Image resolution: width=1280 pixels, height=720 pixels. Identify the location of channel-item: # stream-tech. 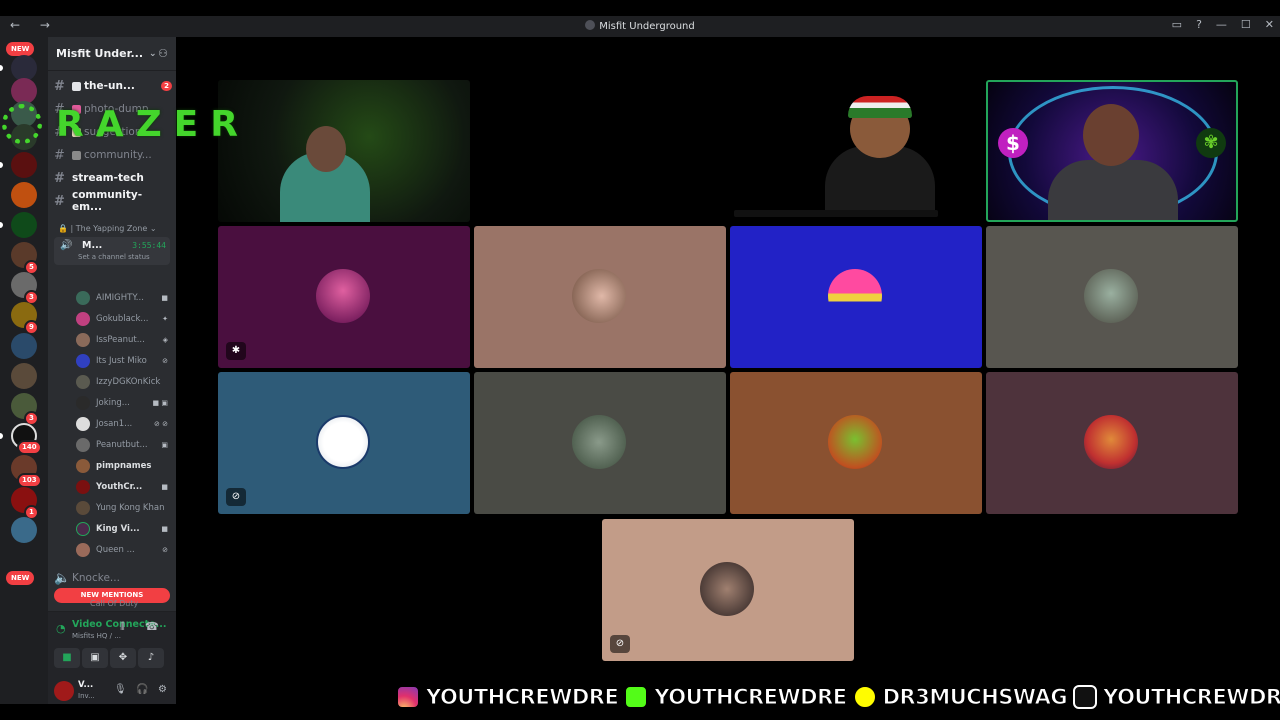
(113, 178).